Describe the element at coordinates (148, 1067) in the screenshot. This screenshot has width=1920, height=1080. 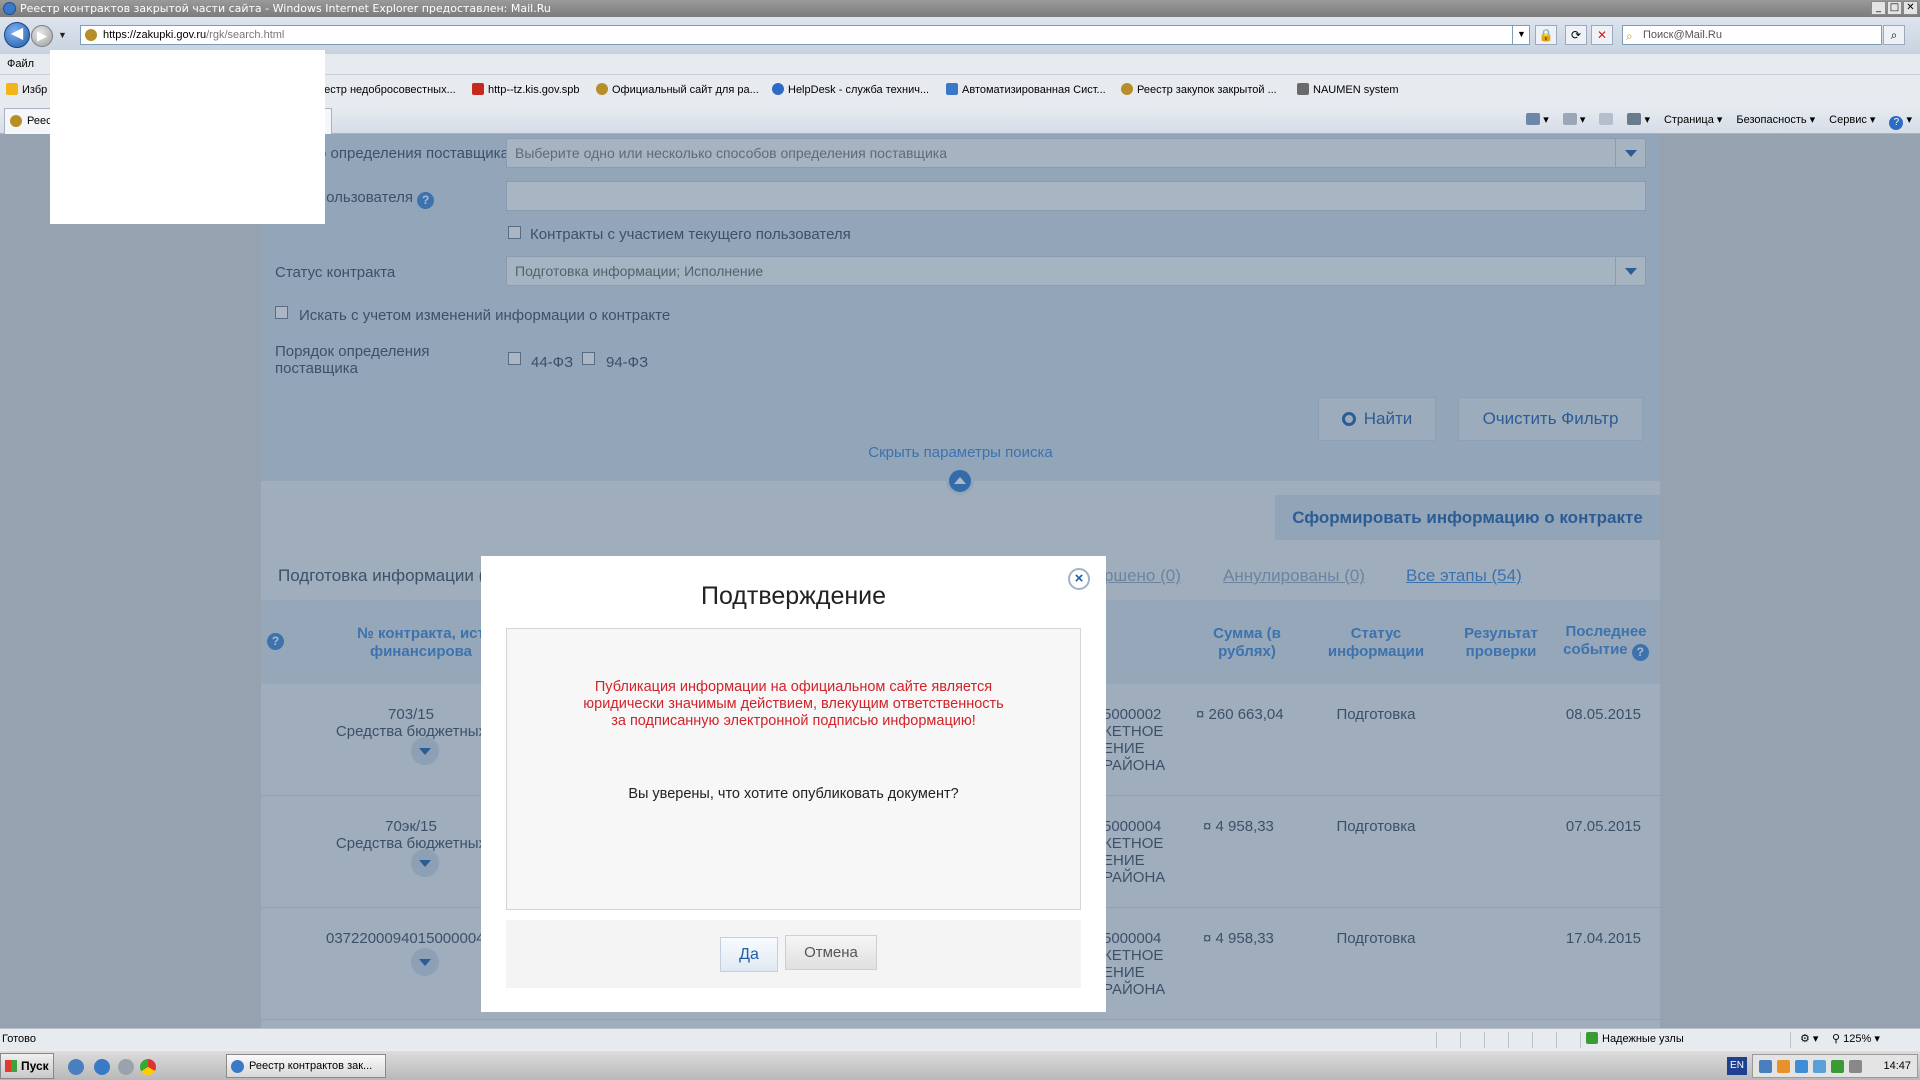
I see `chrome-icon` at that location.